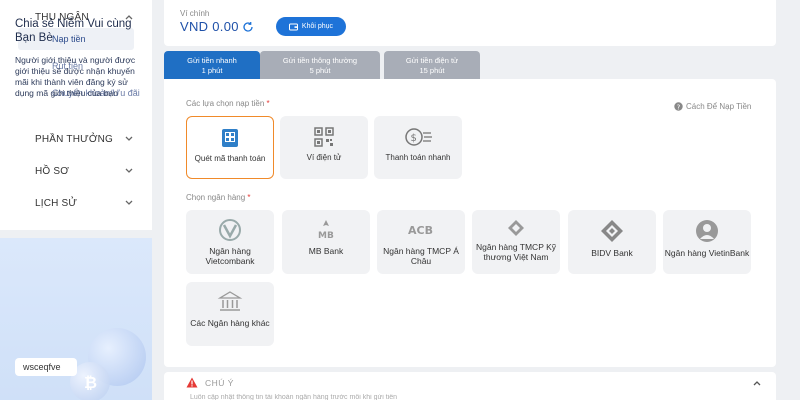 The height and width of the screenshot is (400, 800). What do you see at coordinates (612, 253) in the screenshot?
I see `bank-label: BIDV Bank` at bounding box center [612, 253].